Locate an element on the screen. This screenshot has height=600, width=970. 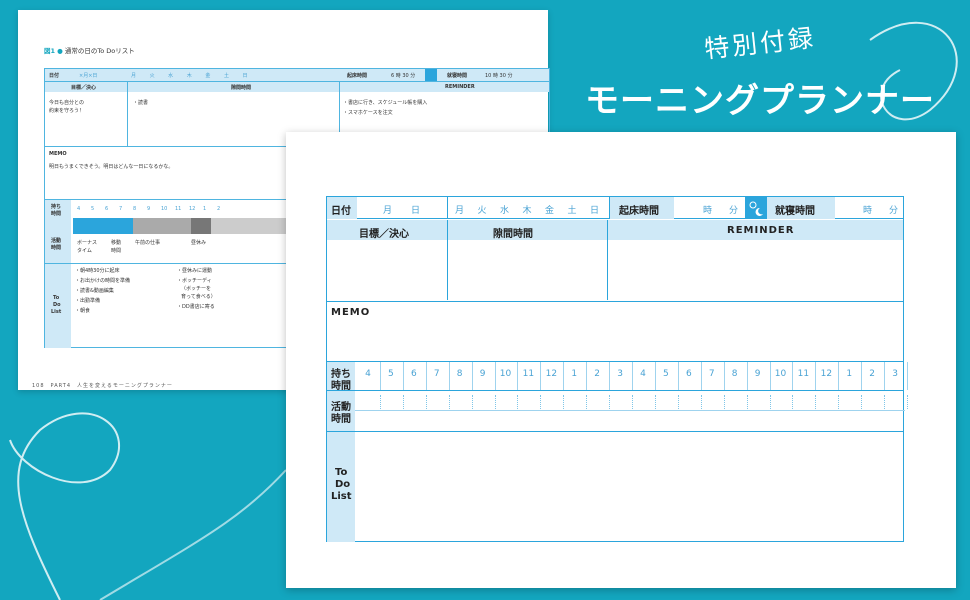
hour-label: 12 is located at coordinates (551, 374).